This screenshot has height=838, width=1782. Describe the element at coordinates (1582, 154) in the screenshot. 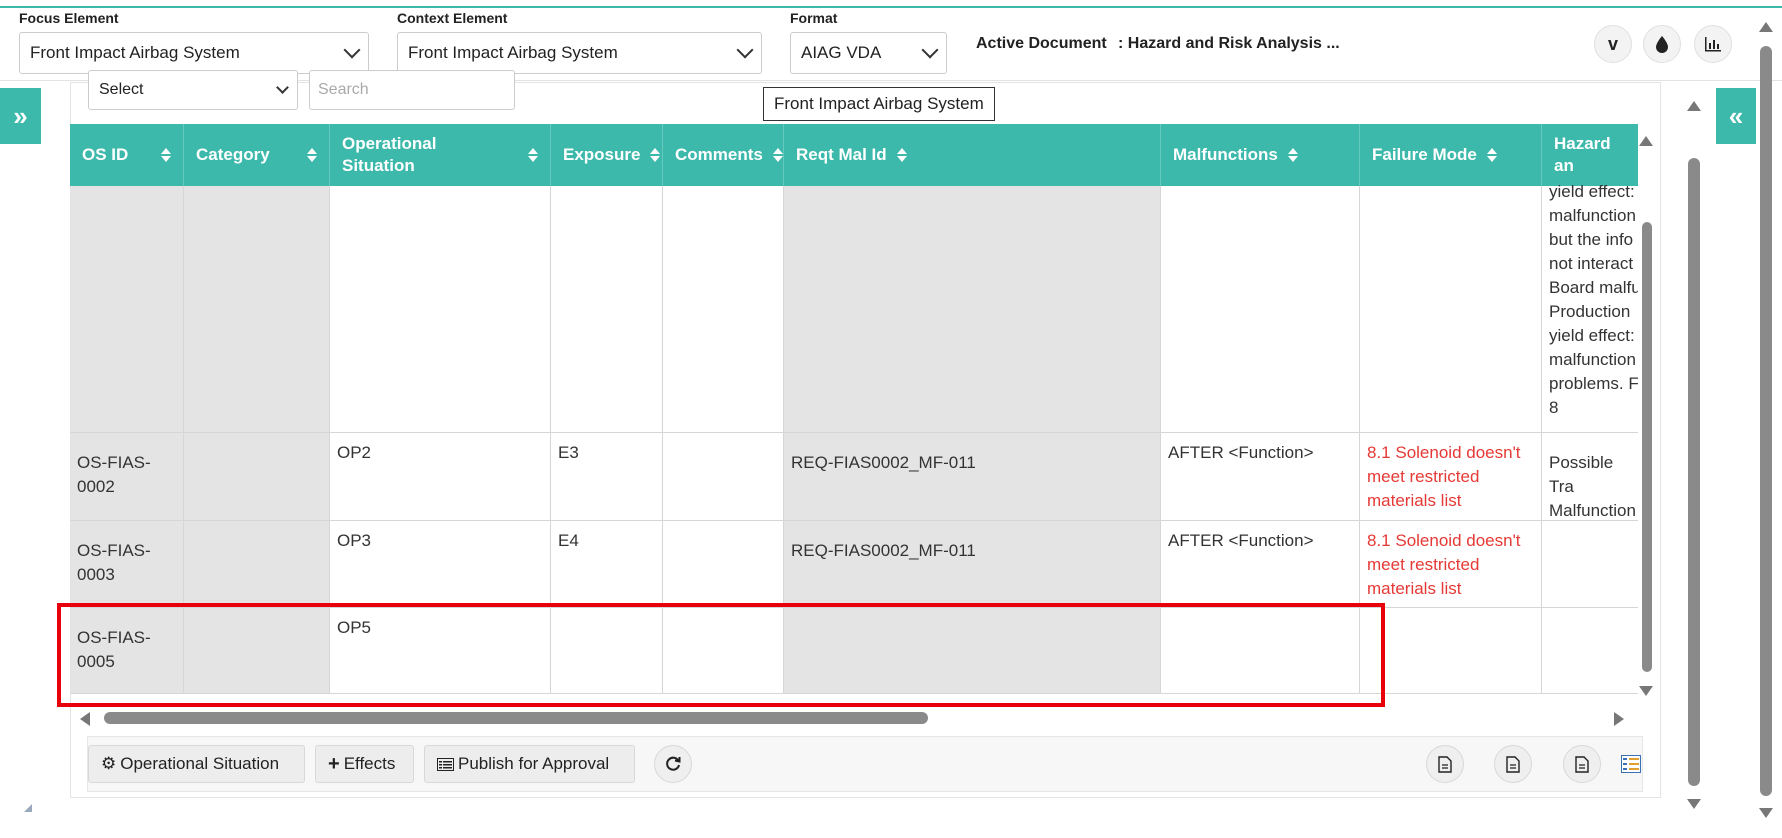

I see `column-label: Hazard an` at that location.